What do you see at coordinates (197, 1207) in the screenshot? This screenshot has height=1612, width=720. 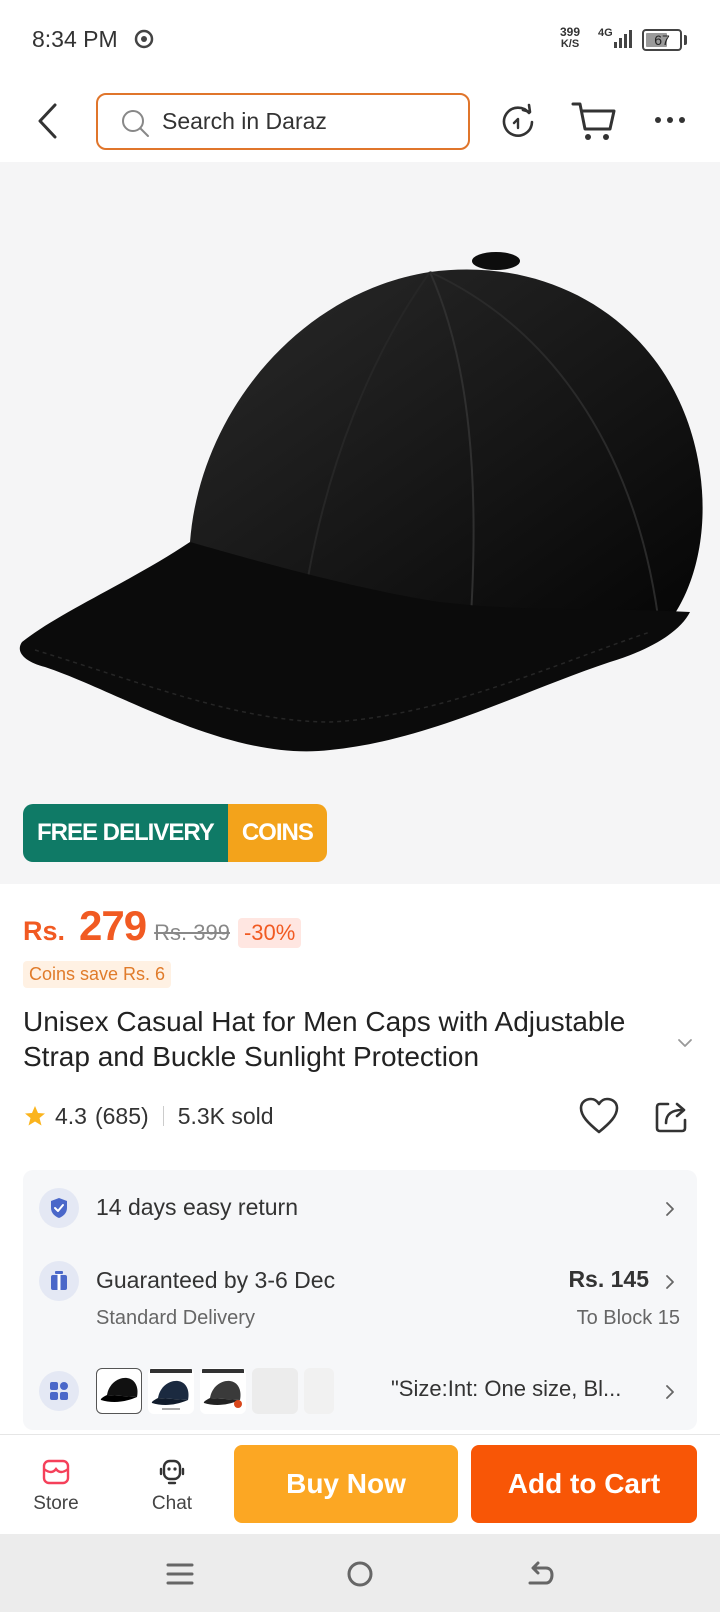 I see `return-text: 14 days easy return` at bounding box center [197, 1207].